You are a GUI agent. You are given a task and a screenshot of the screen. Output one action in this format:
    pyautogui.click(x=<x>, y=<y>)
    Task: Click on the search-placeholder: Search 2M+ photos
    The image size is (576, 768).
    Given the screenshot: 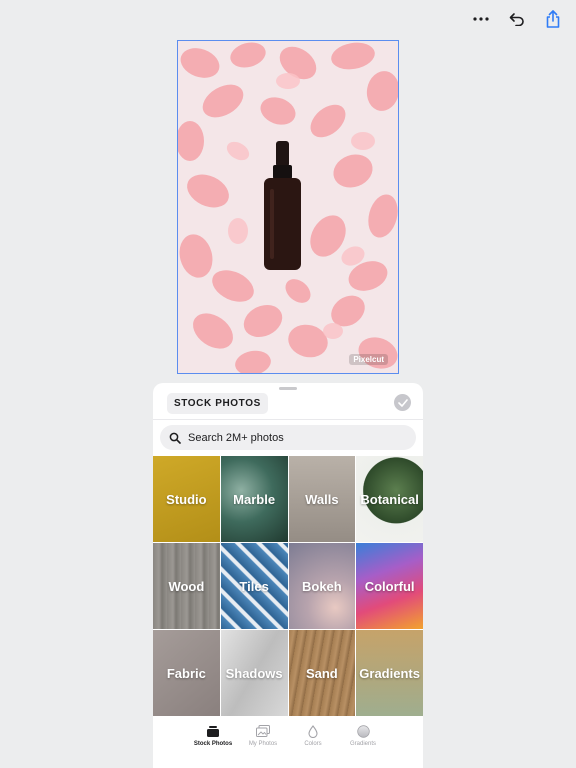 What is the action you would take?
    pyautogui.click(x=236, y=437)
    